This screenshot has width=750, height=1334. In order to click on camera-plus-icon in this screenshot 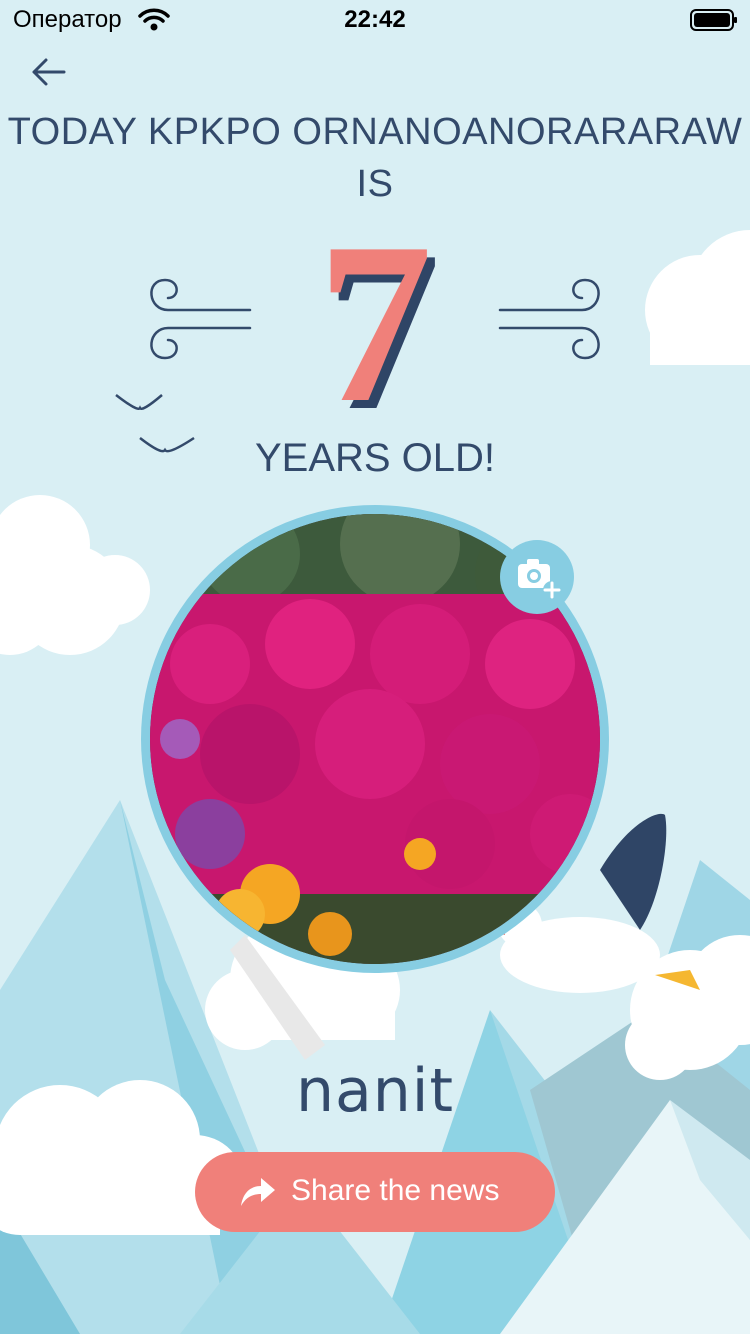, I will do `click(539, 579)`.